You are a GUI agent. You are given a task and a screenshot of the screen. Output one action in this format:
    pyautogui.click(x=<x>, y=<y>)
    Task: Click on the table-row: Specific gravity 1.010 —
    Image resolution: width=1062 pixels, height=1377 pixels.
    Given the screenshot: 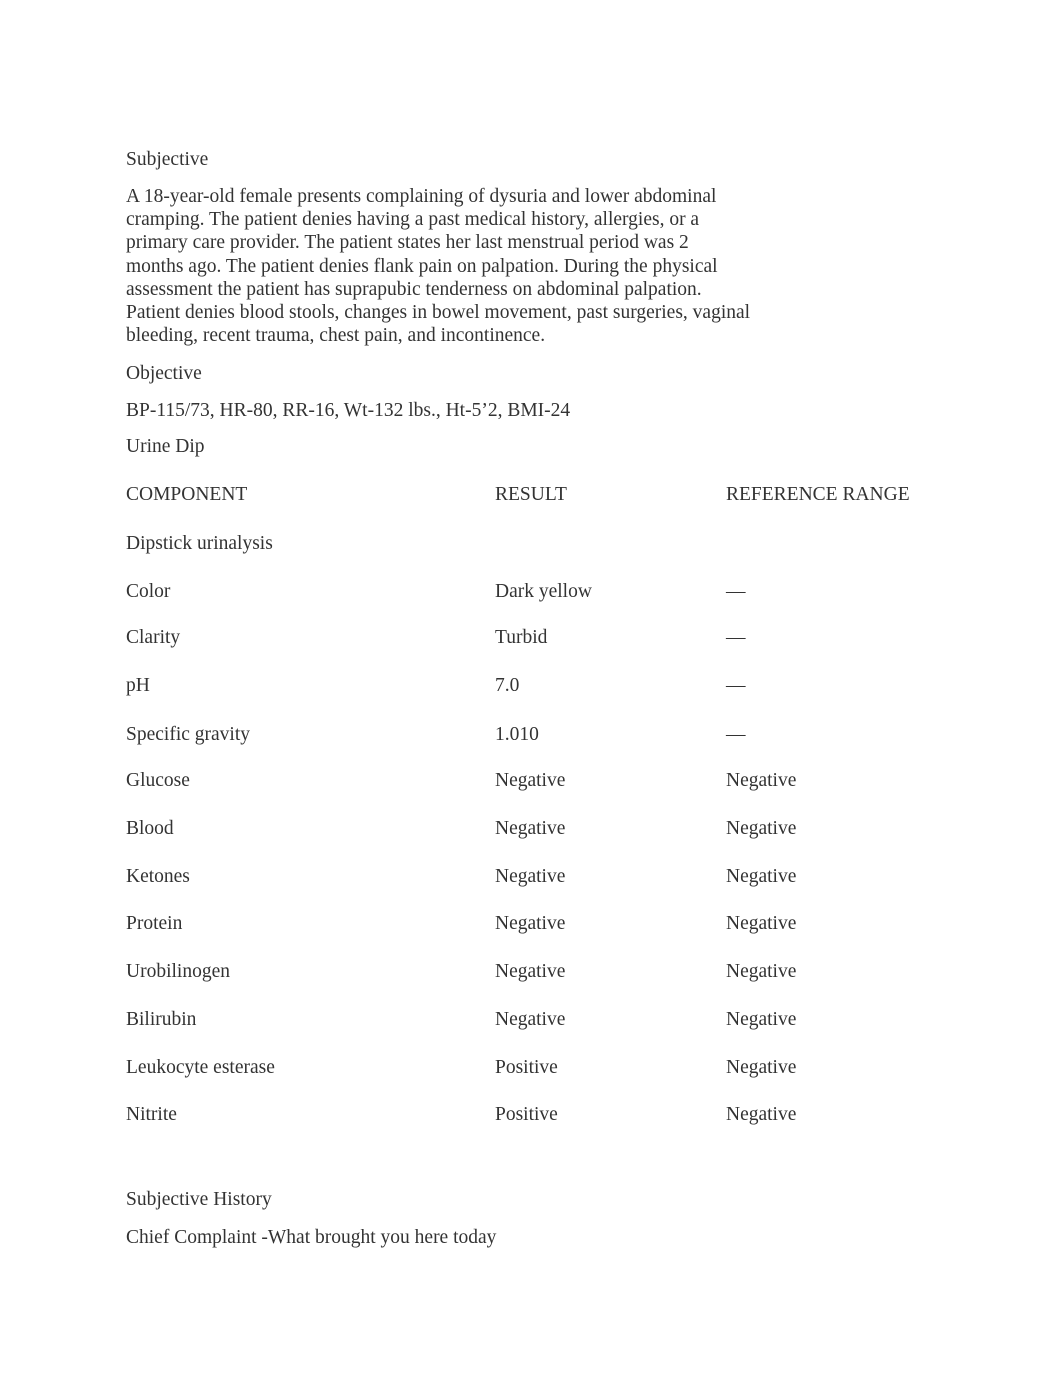 What is the action you would take?
    pyautogui.click(x=536, y=734)
    